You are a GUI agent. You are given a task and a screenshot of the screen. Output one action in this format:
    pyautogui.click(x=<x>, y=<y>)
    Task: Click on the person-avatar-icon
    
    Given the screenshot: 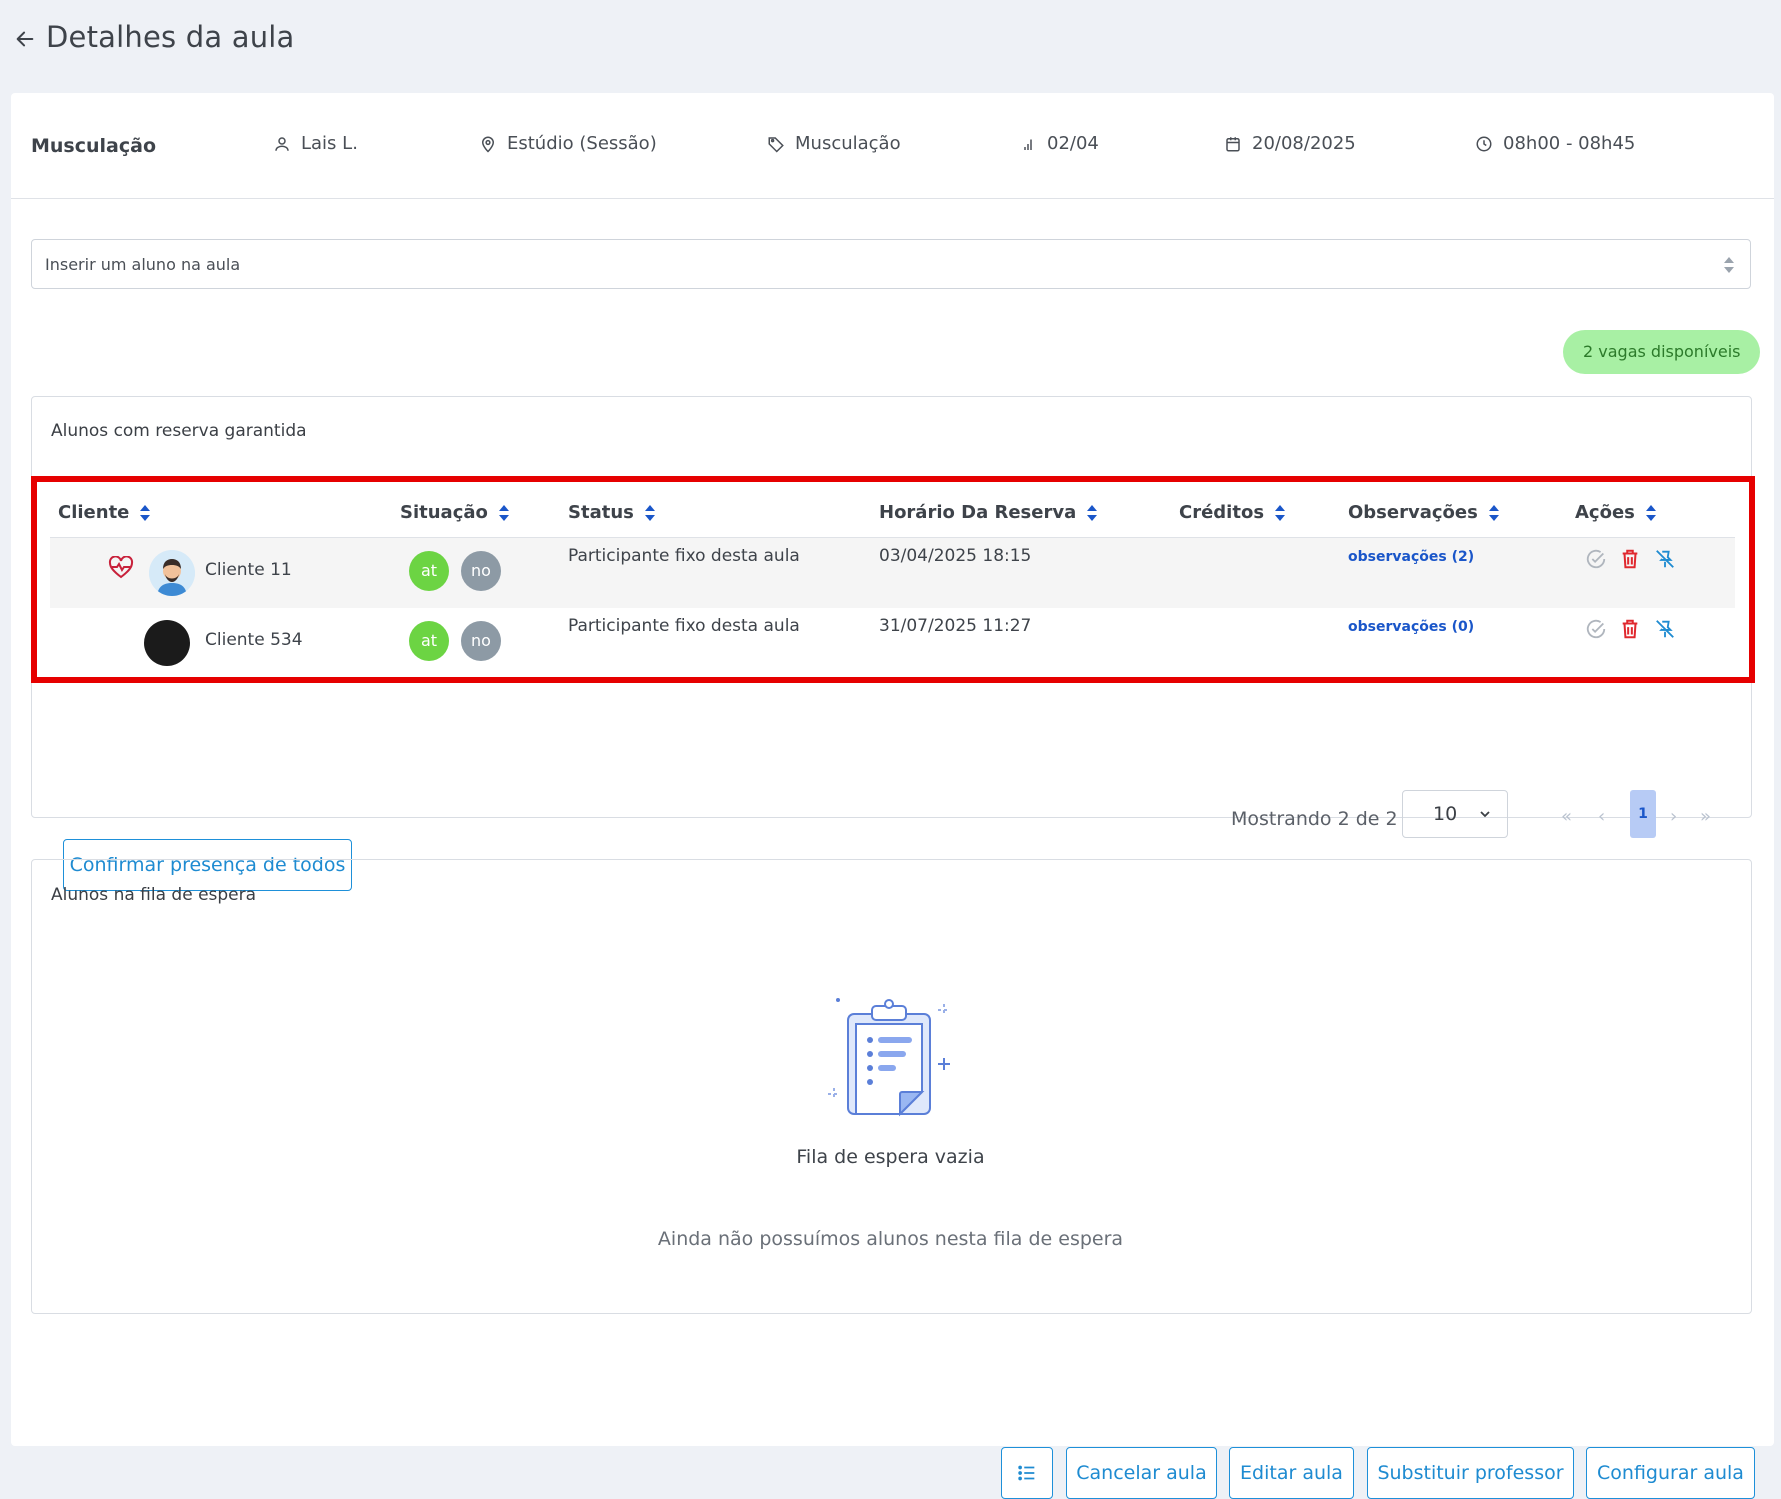 What is the action you would take?
    pyautogui.click(x=172, y=573)
    